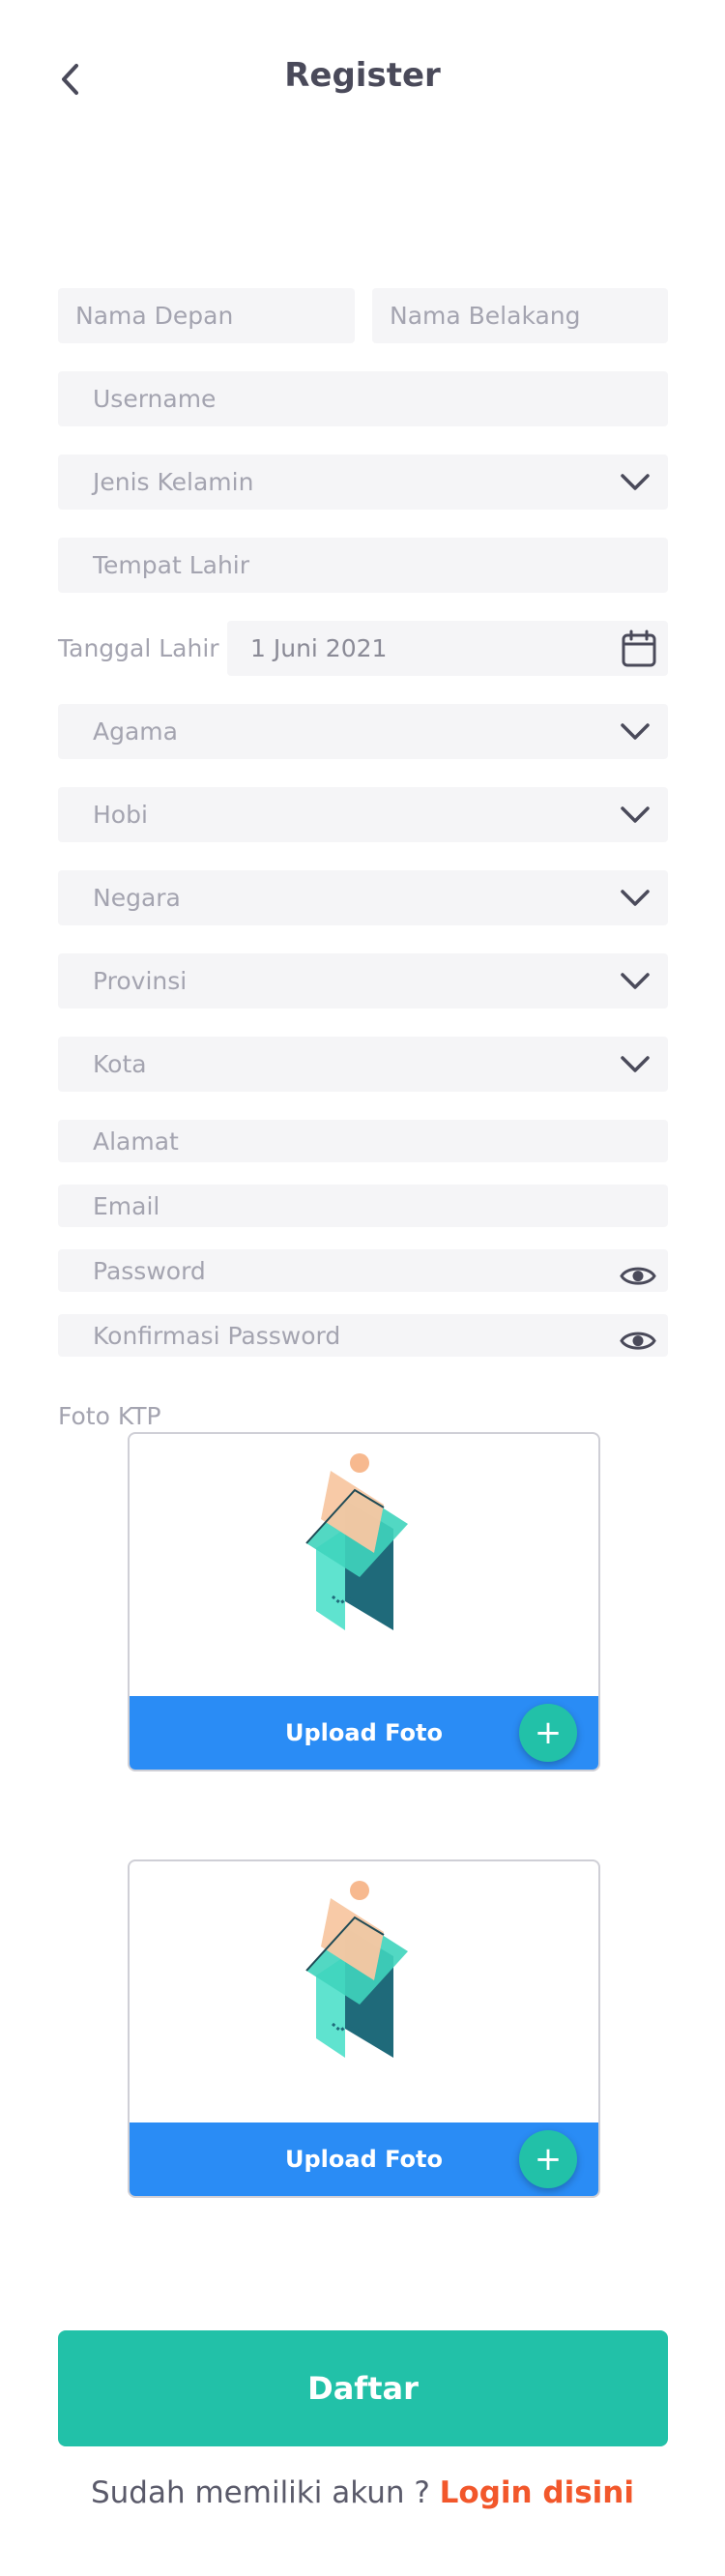  I want to click on last-name-input: Nama Belakang, so click(520, 315).